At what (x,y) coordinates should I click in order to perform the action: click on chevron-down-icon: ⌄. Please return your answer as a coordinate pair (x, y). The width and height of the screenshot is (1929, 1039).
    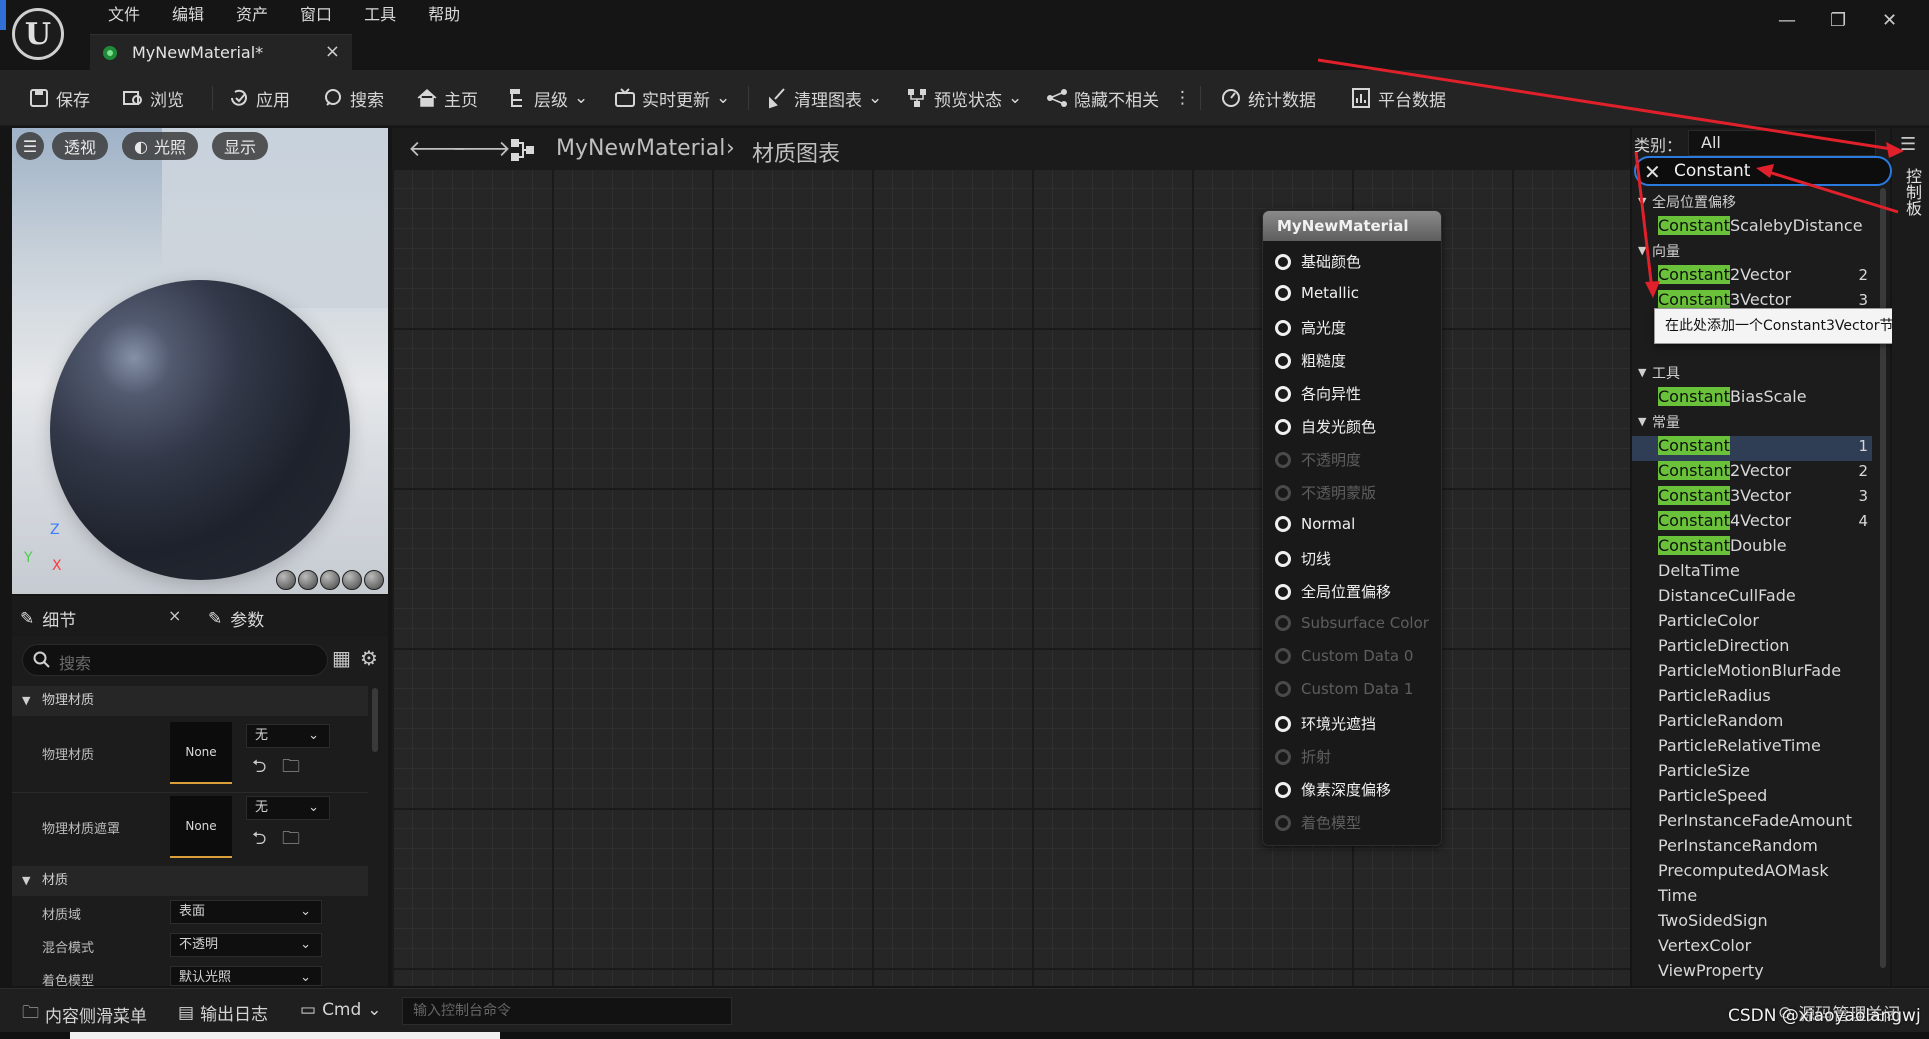
    Looking at the image, I should click on (374, 1010).